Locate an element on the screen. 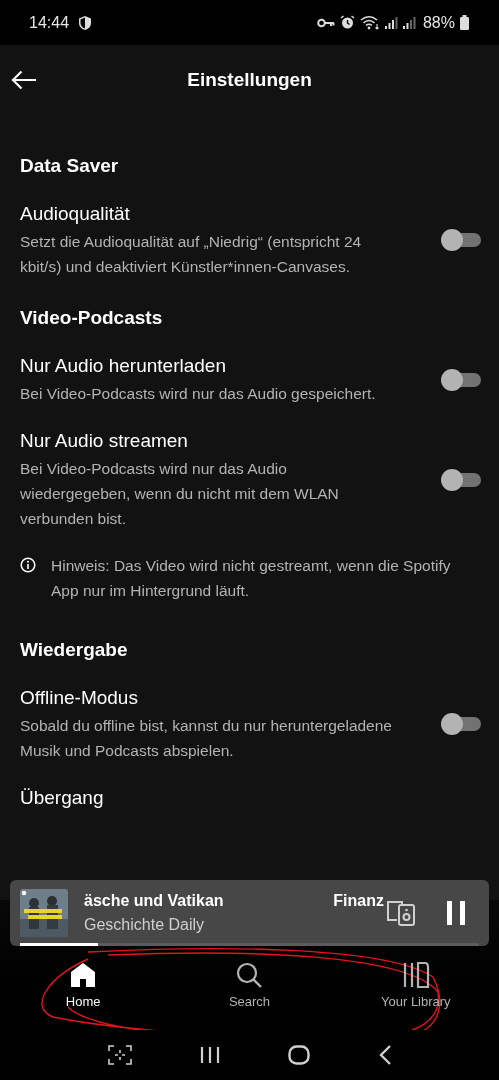 The width and height of the screenshot is (499, 1080). battery-icon is located at coordinates (464, 22).